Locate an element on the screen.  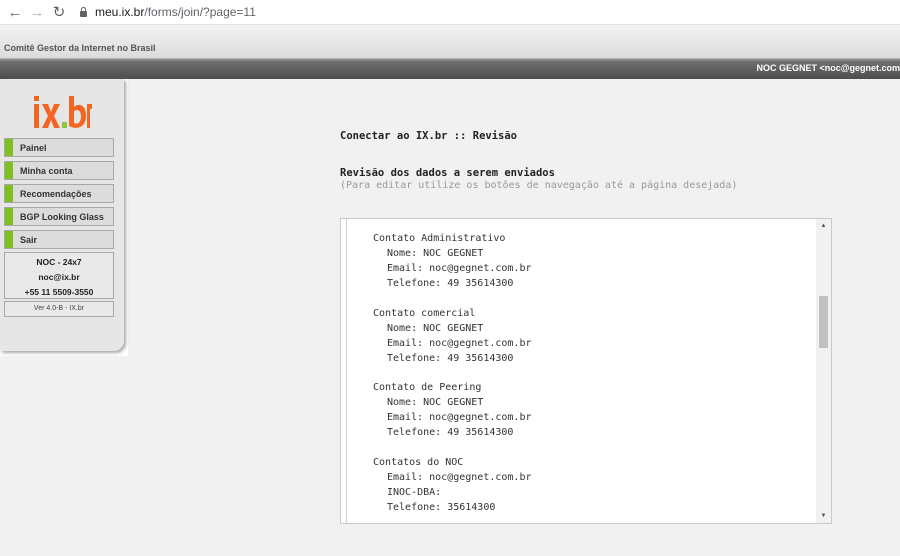
sidebar-item-minha-conta: Minha conta is located at coordinates (59, 170).